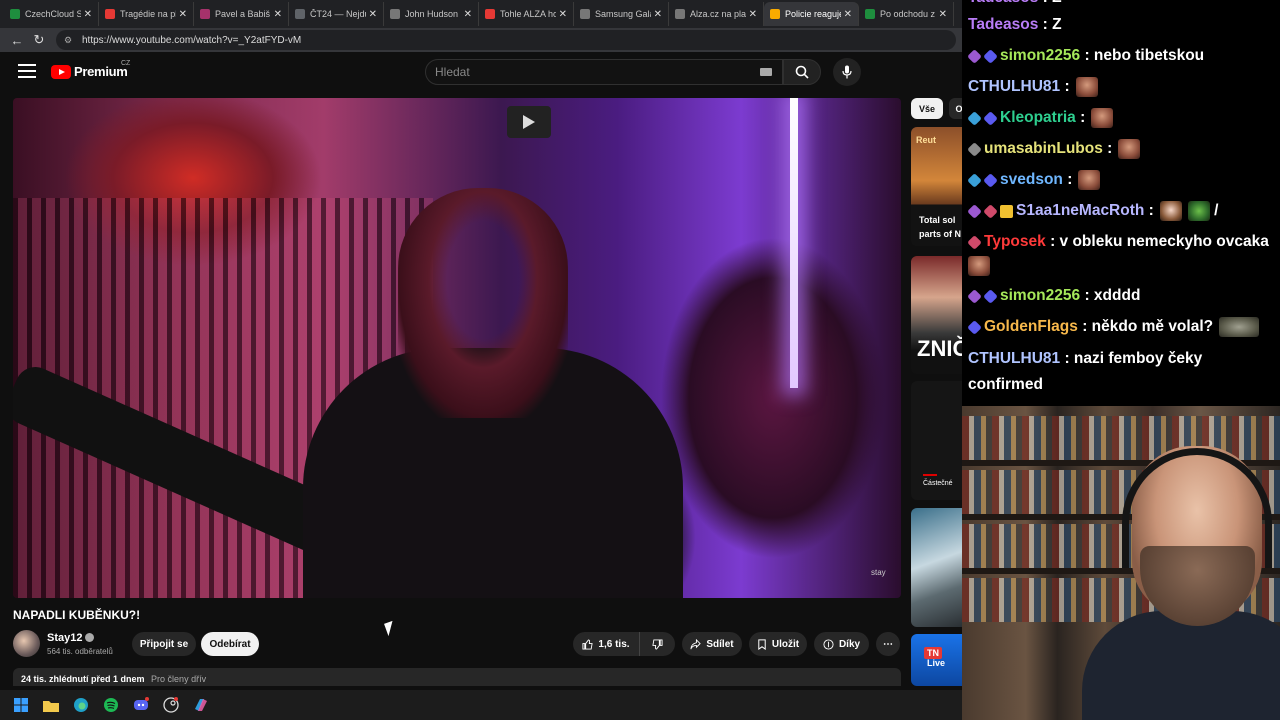  Describe the element at coordinates (936, 440) in the screenshot. I see `recommended-video-thumbnail: Částečné` at that location.